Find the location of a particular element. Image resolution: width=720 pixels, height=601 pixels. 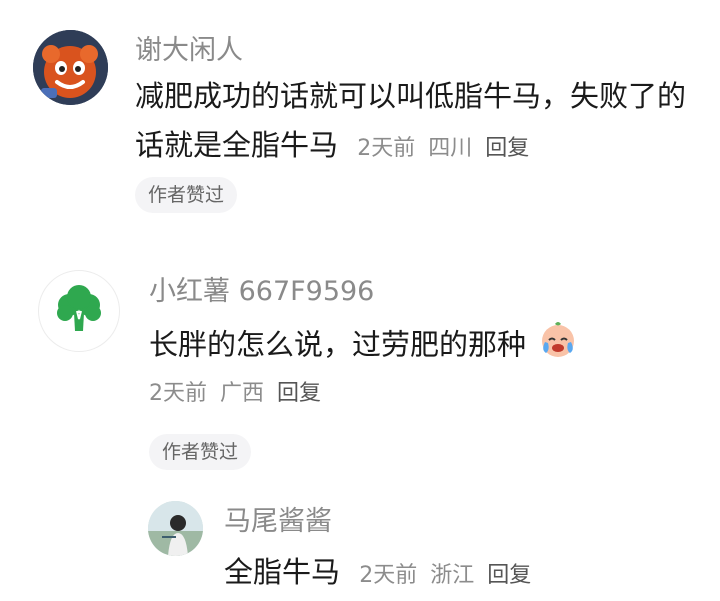

comment-text-content: 全脂牛马 is located at coordinates (282, 572).